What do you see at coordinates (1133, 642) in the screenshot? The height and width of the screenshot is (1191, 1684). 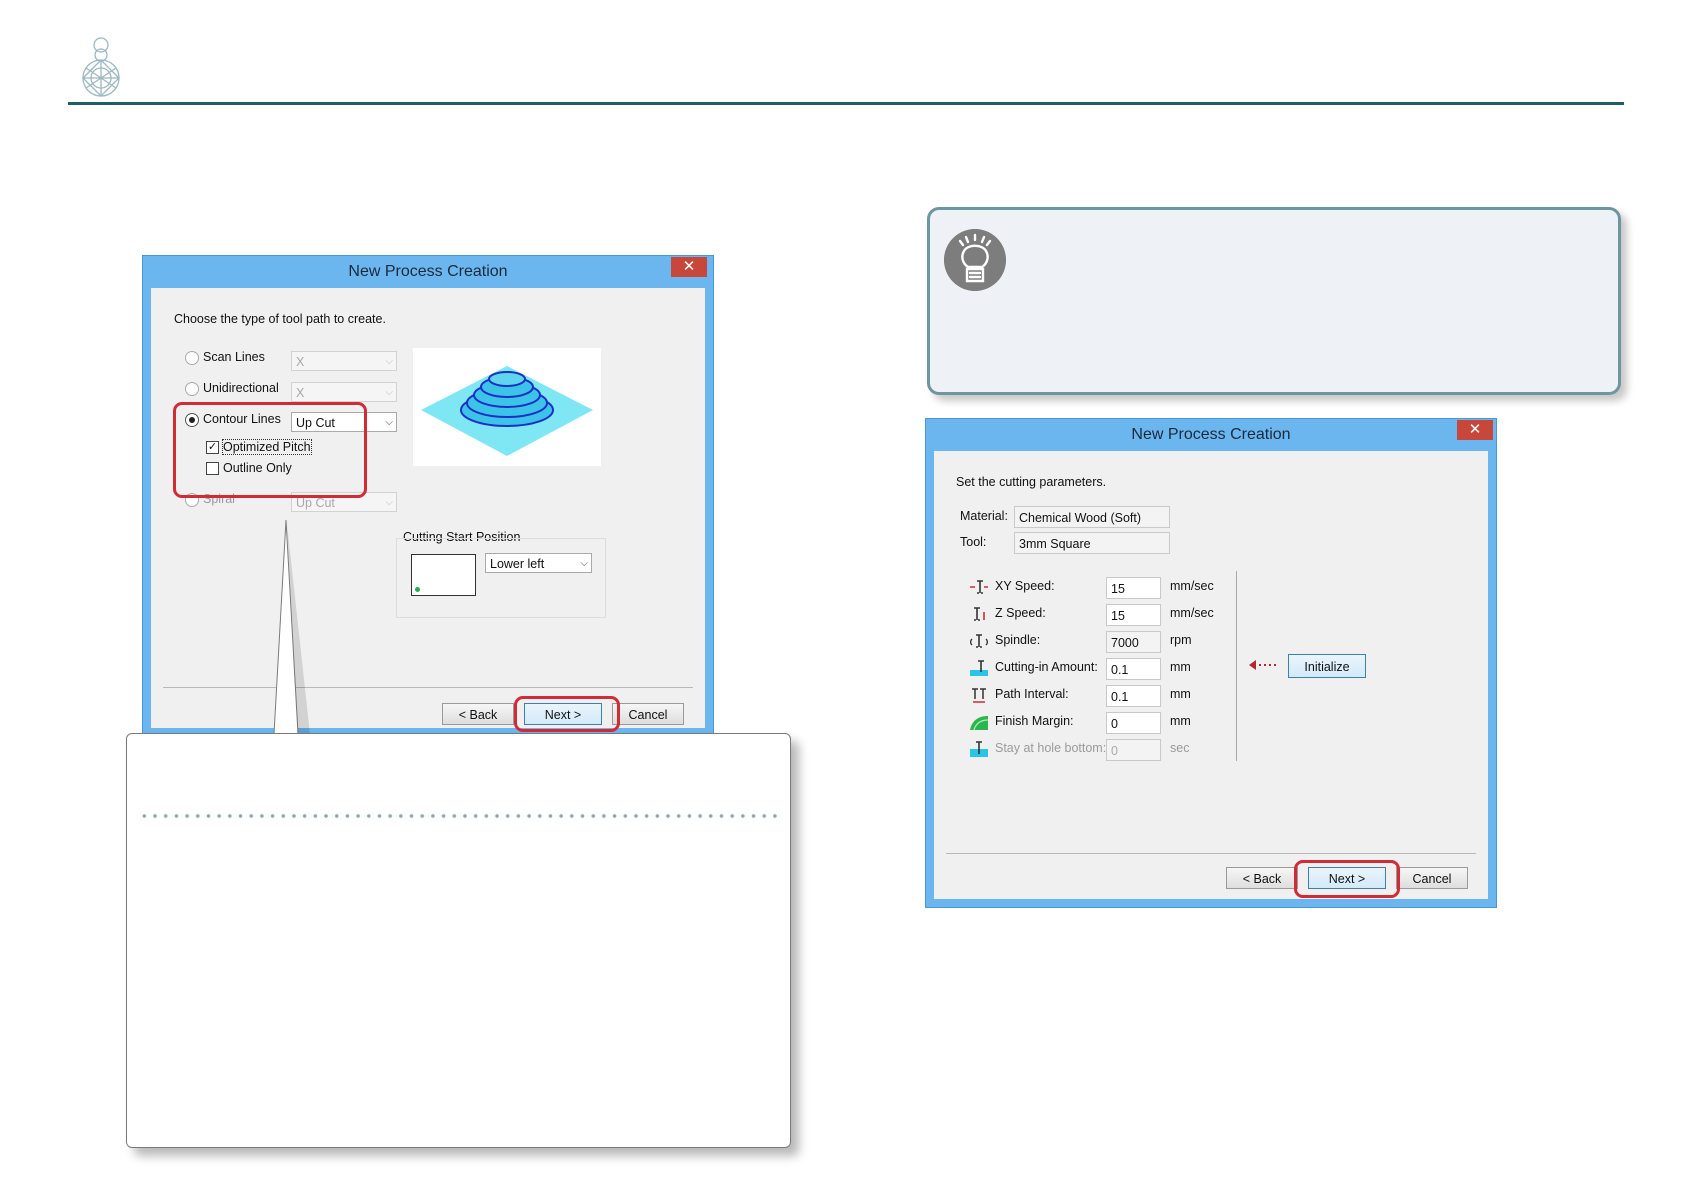 I see `spindle-input: 7000` at bounding box center [1133, 642].